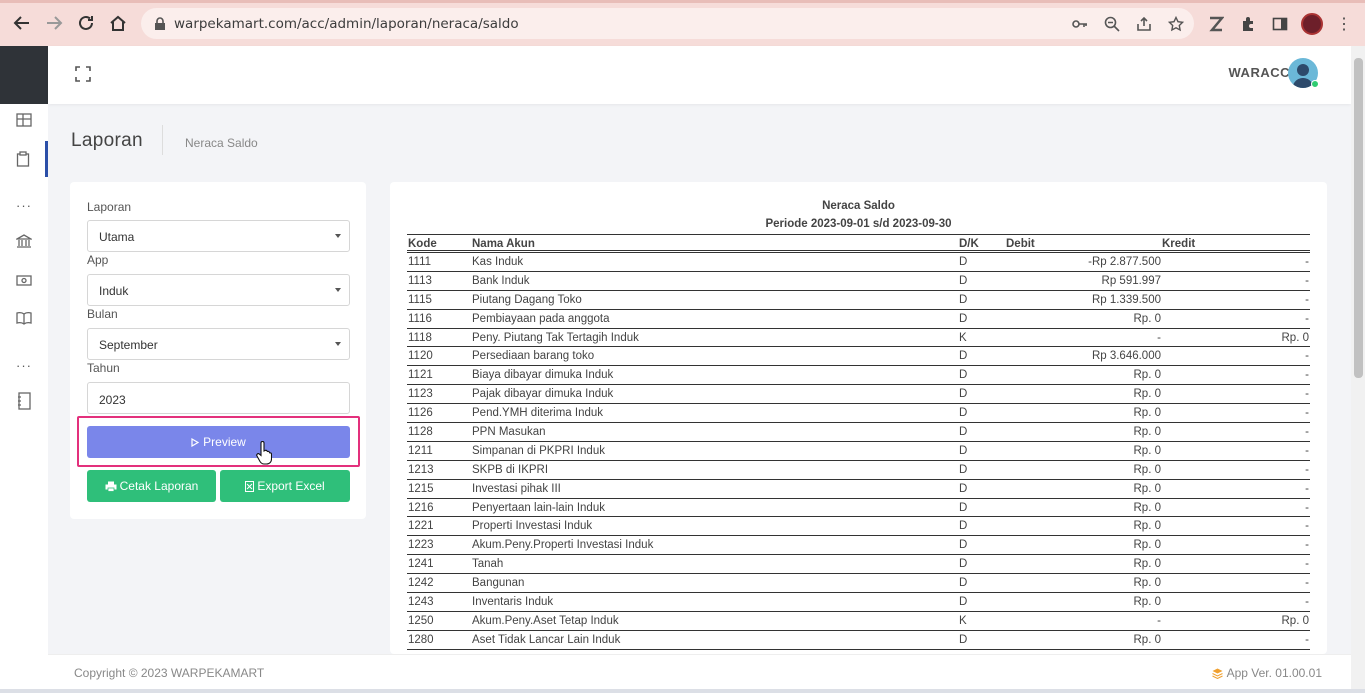  Describe the element at coordinates (1080, 24) in the screenshot. I see `key-icon` at that location.